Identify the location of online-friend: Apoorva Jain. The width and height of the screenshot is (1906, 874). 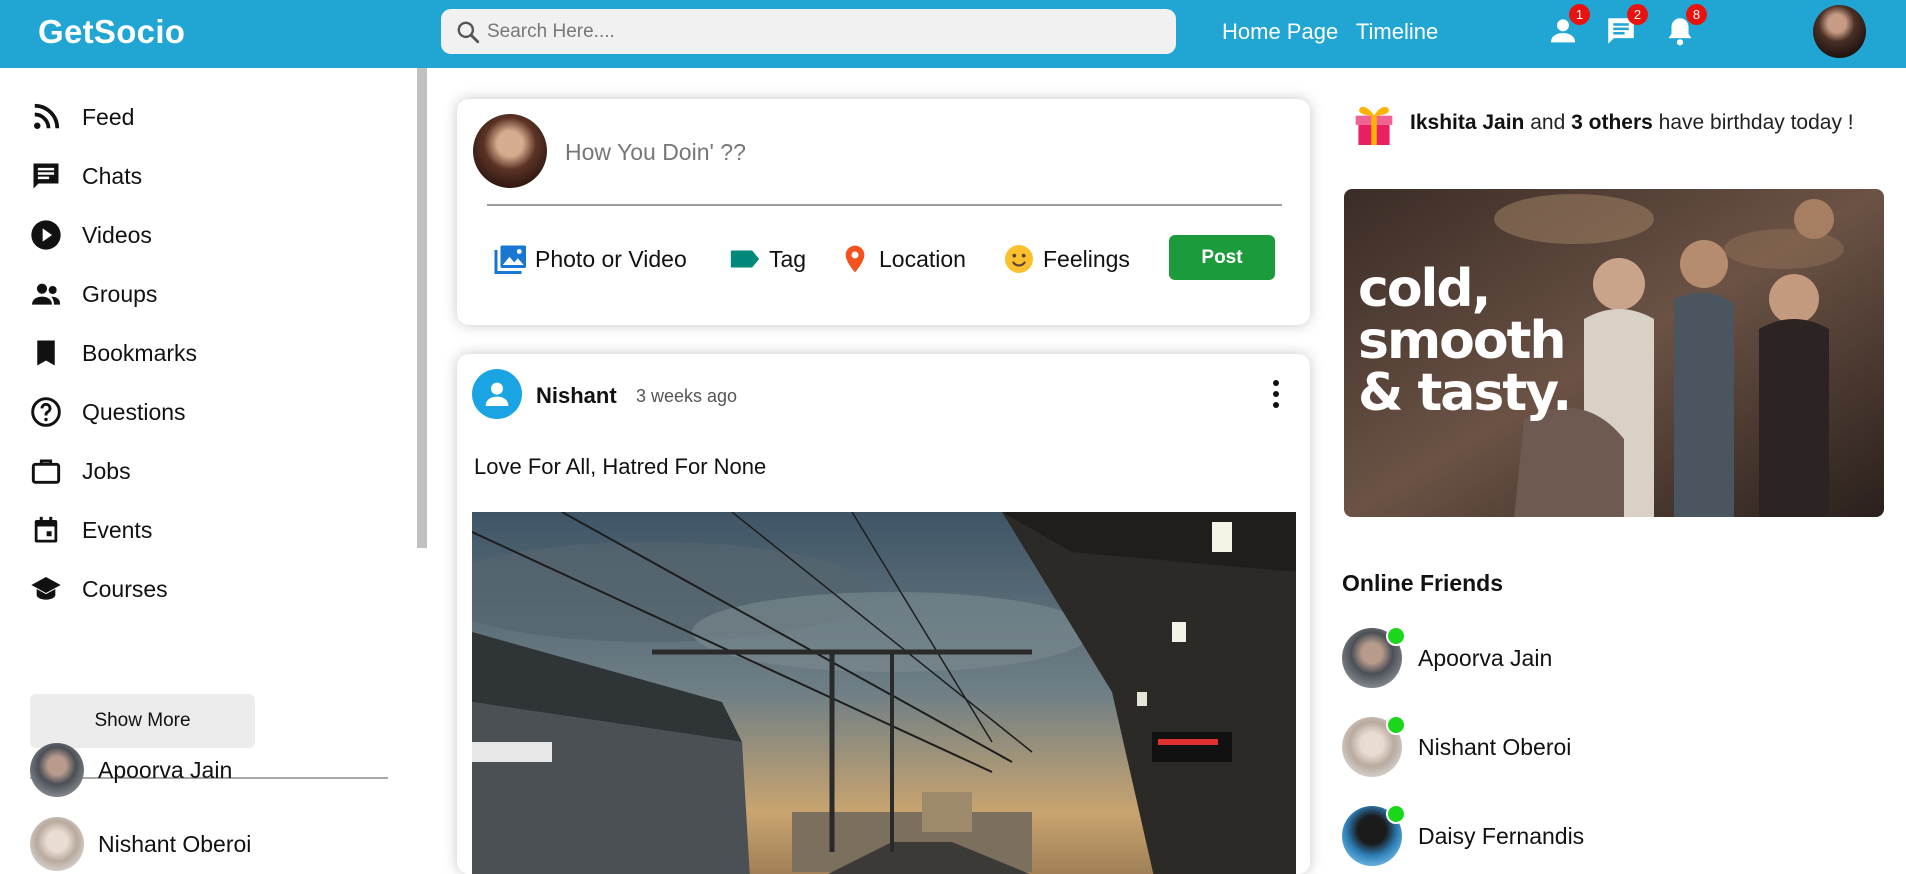
(1447, 657).